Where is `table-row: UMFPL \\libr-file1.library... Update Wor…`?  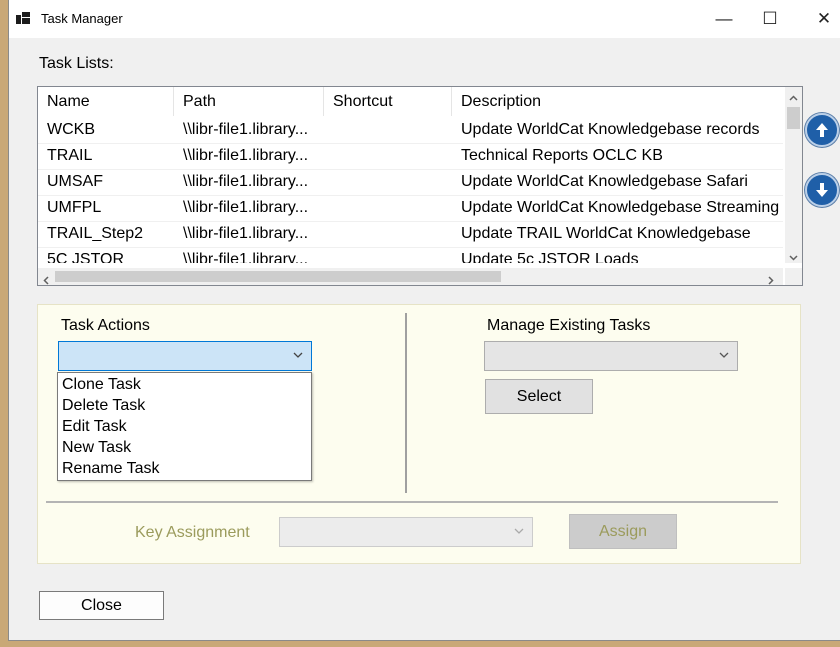
table-row: UMFPL \\libr-file1.library... Update Wor… is located at coordinates (410, 208).